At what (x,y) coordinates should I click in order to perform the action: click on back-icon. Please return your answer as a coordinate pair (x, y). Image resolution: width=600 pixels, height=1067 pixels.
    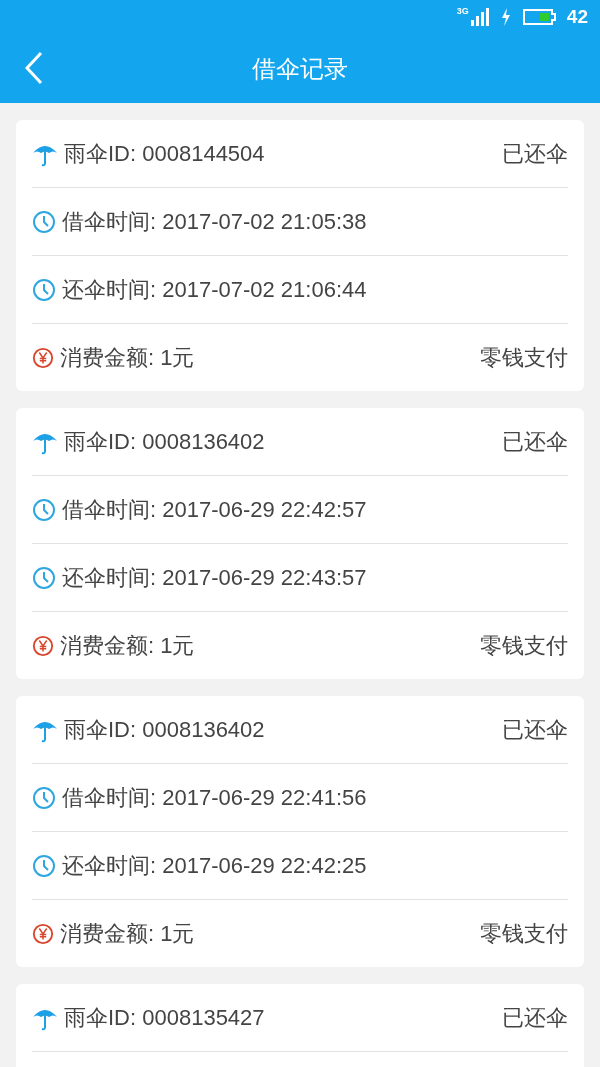
    Looking at the image, I should click on (34, 68).